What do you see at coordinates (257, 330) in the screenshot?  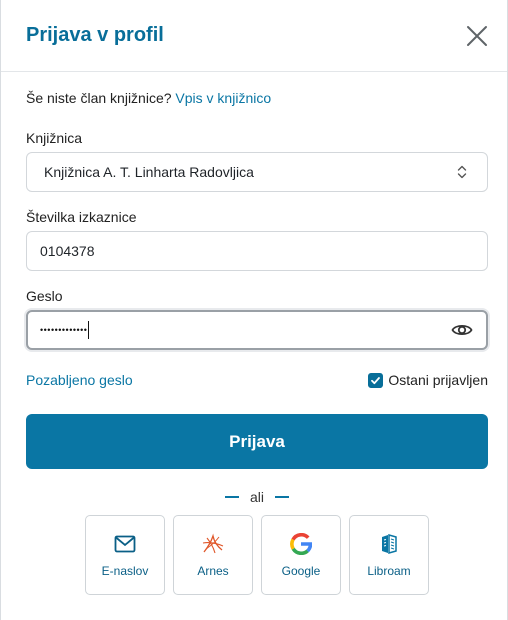 I see `password-input: •••••••••••••` at bounding box center [257, 330].